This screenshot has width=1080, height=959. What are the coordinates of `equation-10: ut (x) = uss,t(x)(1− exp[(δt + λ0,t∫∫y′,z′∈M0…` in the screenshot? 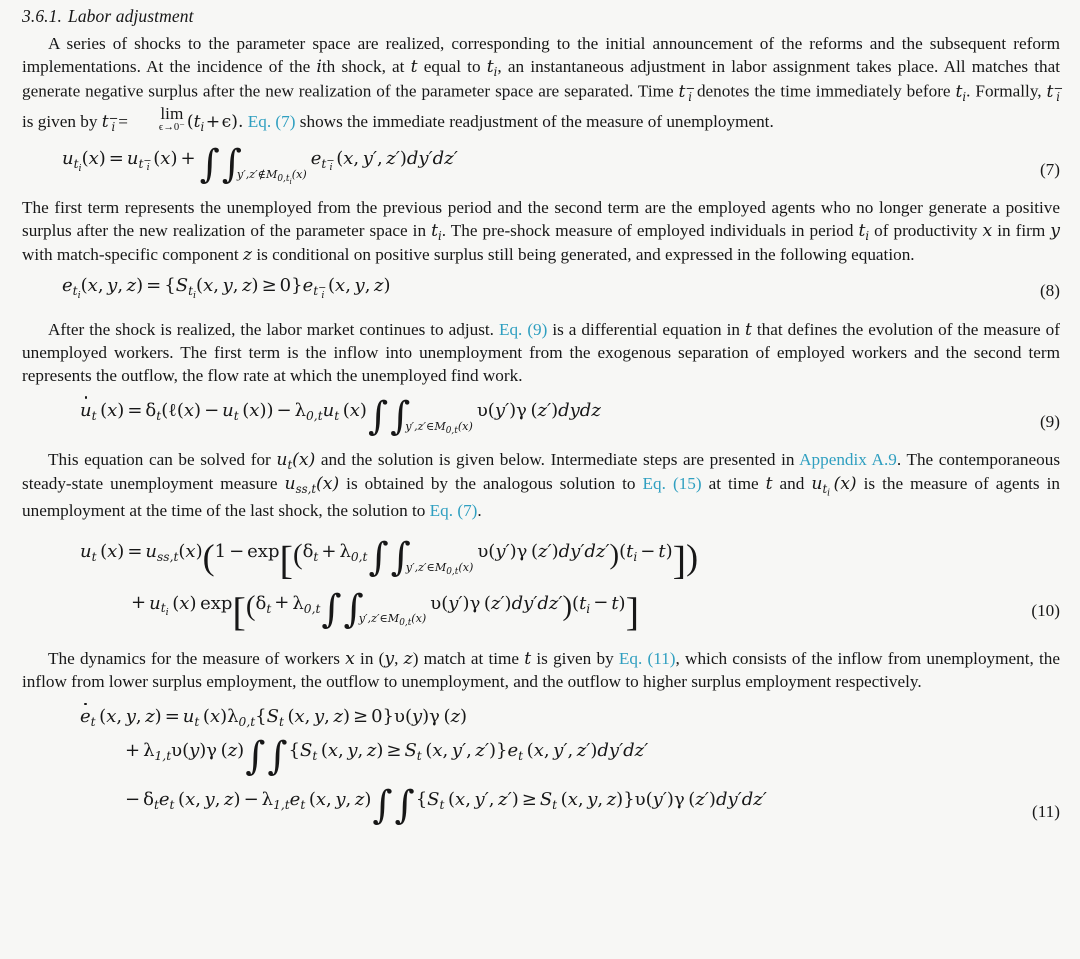 It's located at (541, 584).